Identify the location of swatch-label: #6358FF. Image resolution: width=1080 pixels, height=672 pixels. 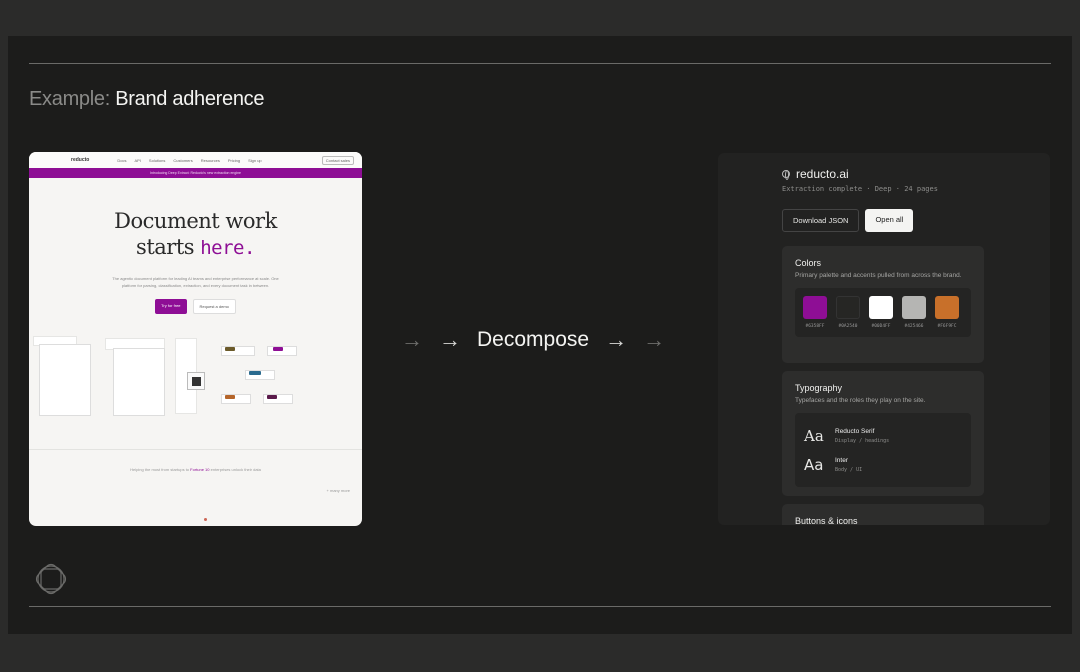
(815, 326).